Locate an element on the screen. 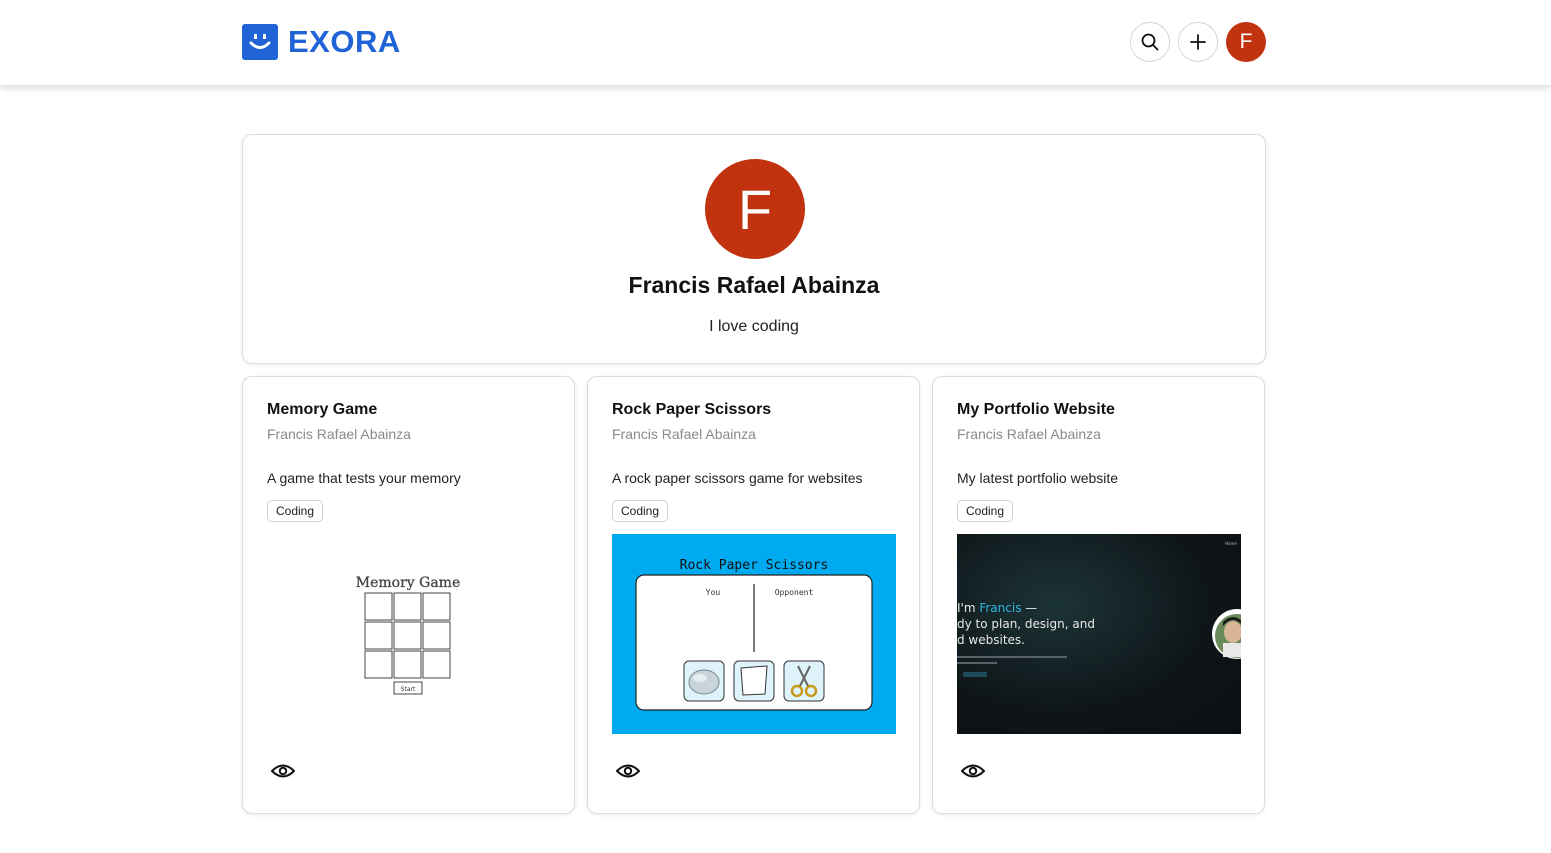 The image size is (1551, 853). thumb-start-label: Start is located at coordinates (408, 689).